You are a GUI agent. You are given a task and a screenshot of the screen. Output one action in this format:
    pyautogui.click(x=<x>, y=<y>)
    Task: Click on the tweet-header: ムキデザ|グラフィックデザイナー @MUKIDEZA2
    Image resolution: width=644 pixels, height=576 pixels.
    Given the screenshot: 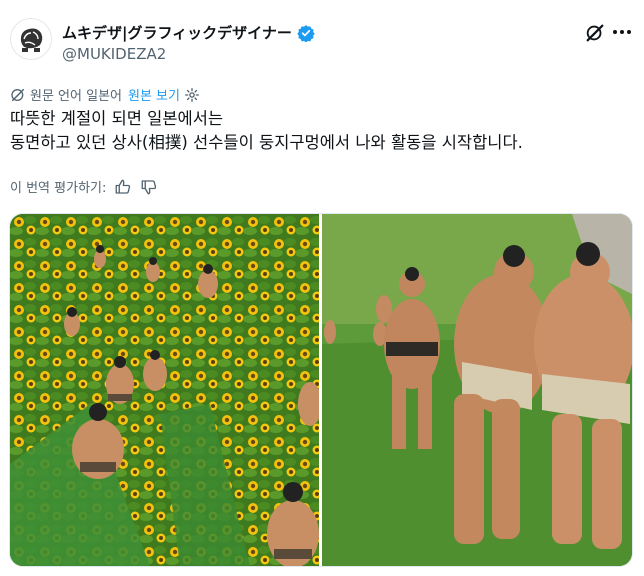 What is the action you would take?
    pyautogui.click(x=322, y=42)
    